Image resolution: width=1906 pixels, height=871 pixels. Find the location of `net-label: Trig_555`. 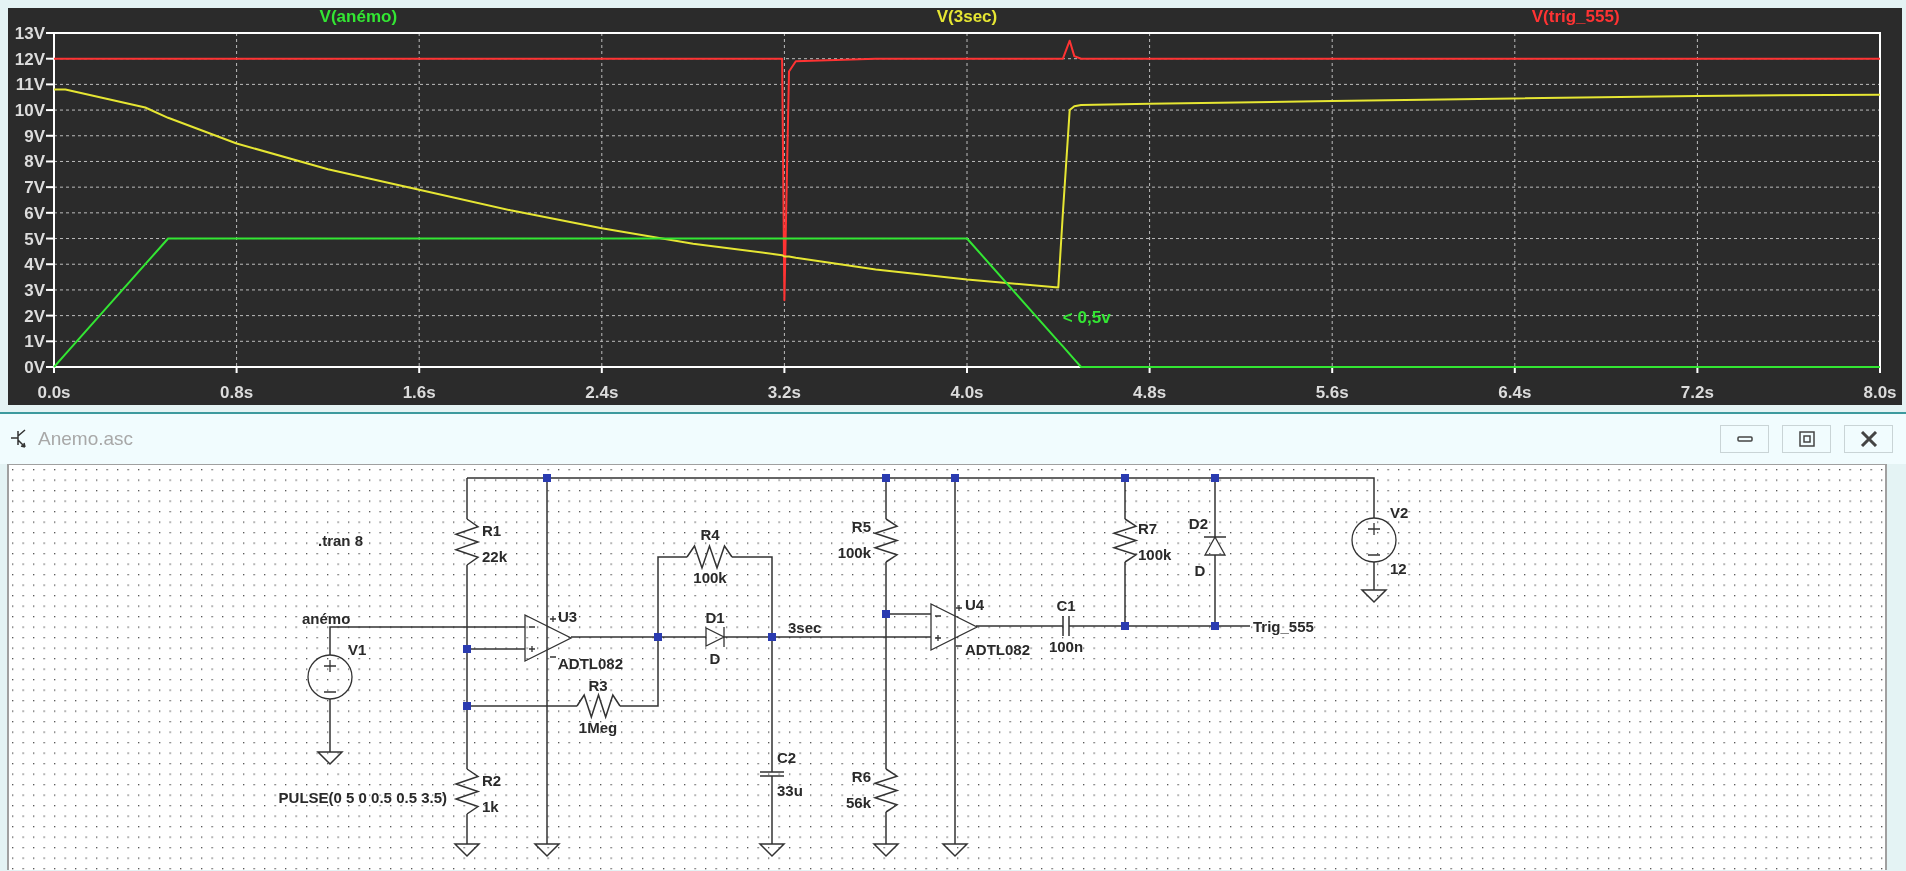

net-label: Trig_555 is located at coordinates (1283, 626).